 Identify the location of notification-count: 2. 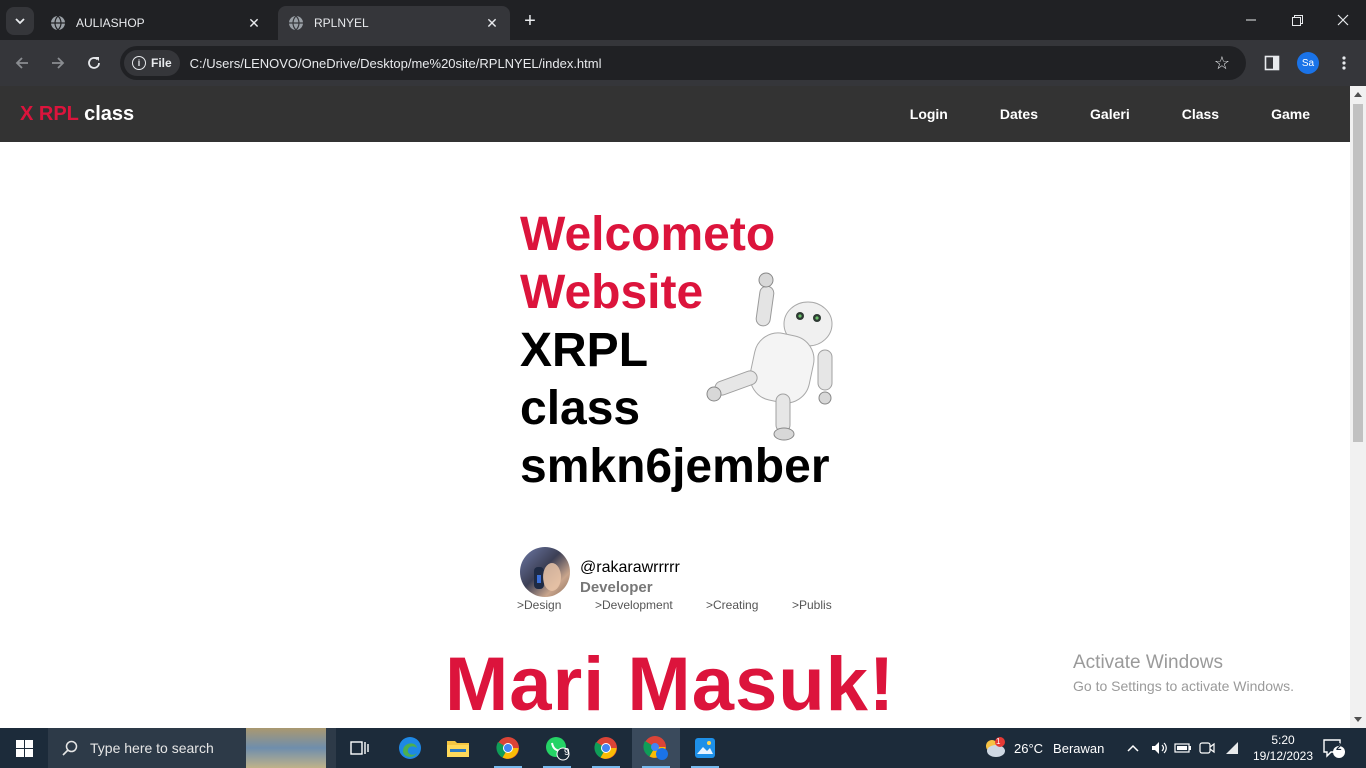
(1339, 747).